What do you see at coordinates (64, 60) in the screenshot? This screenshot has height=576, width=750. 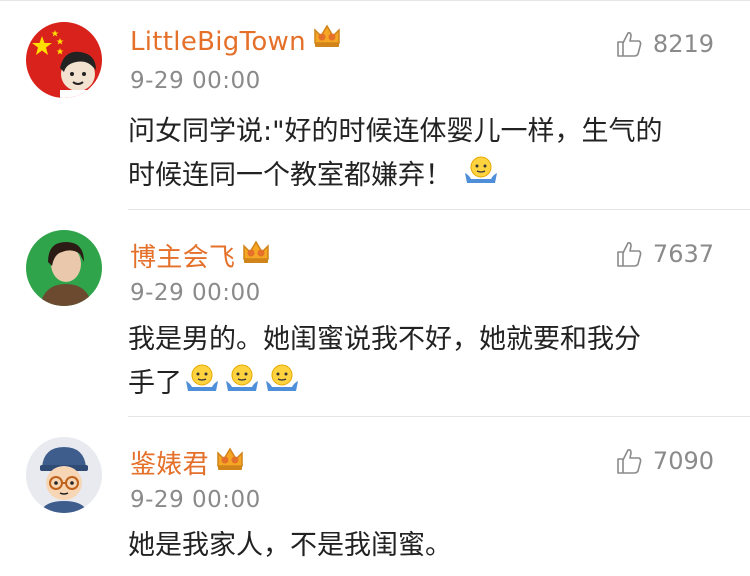 I see `china-flag-avatar-icon` at bounding box center [64, 60].